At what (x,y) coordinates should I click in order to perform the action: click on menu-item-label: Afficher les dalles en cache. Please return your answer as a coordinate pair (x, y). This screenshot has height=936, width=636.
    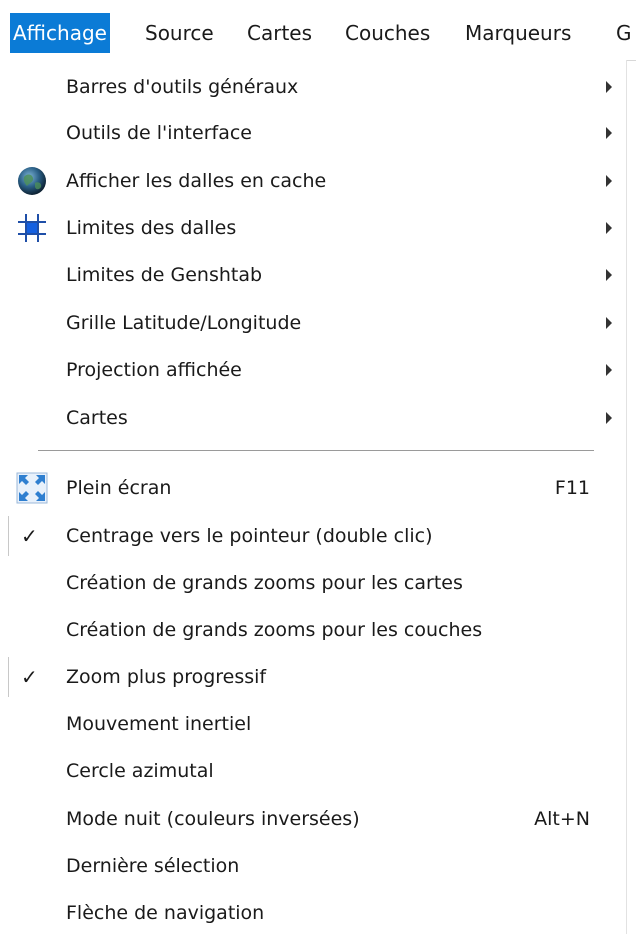
    Looking at the image, I should click on (196, 181).